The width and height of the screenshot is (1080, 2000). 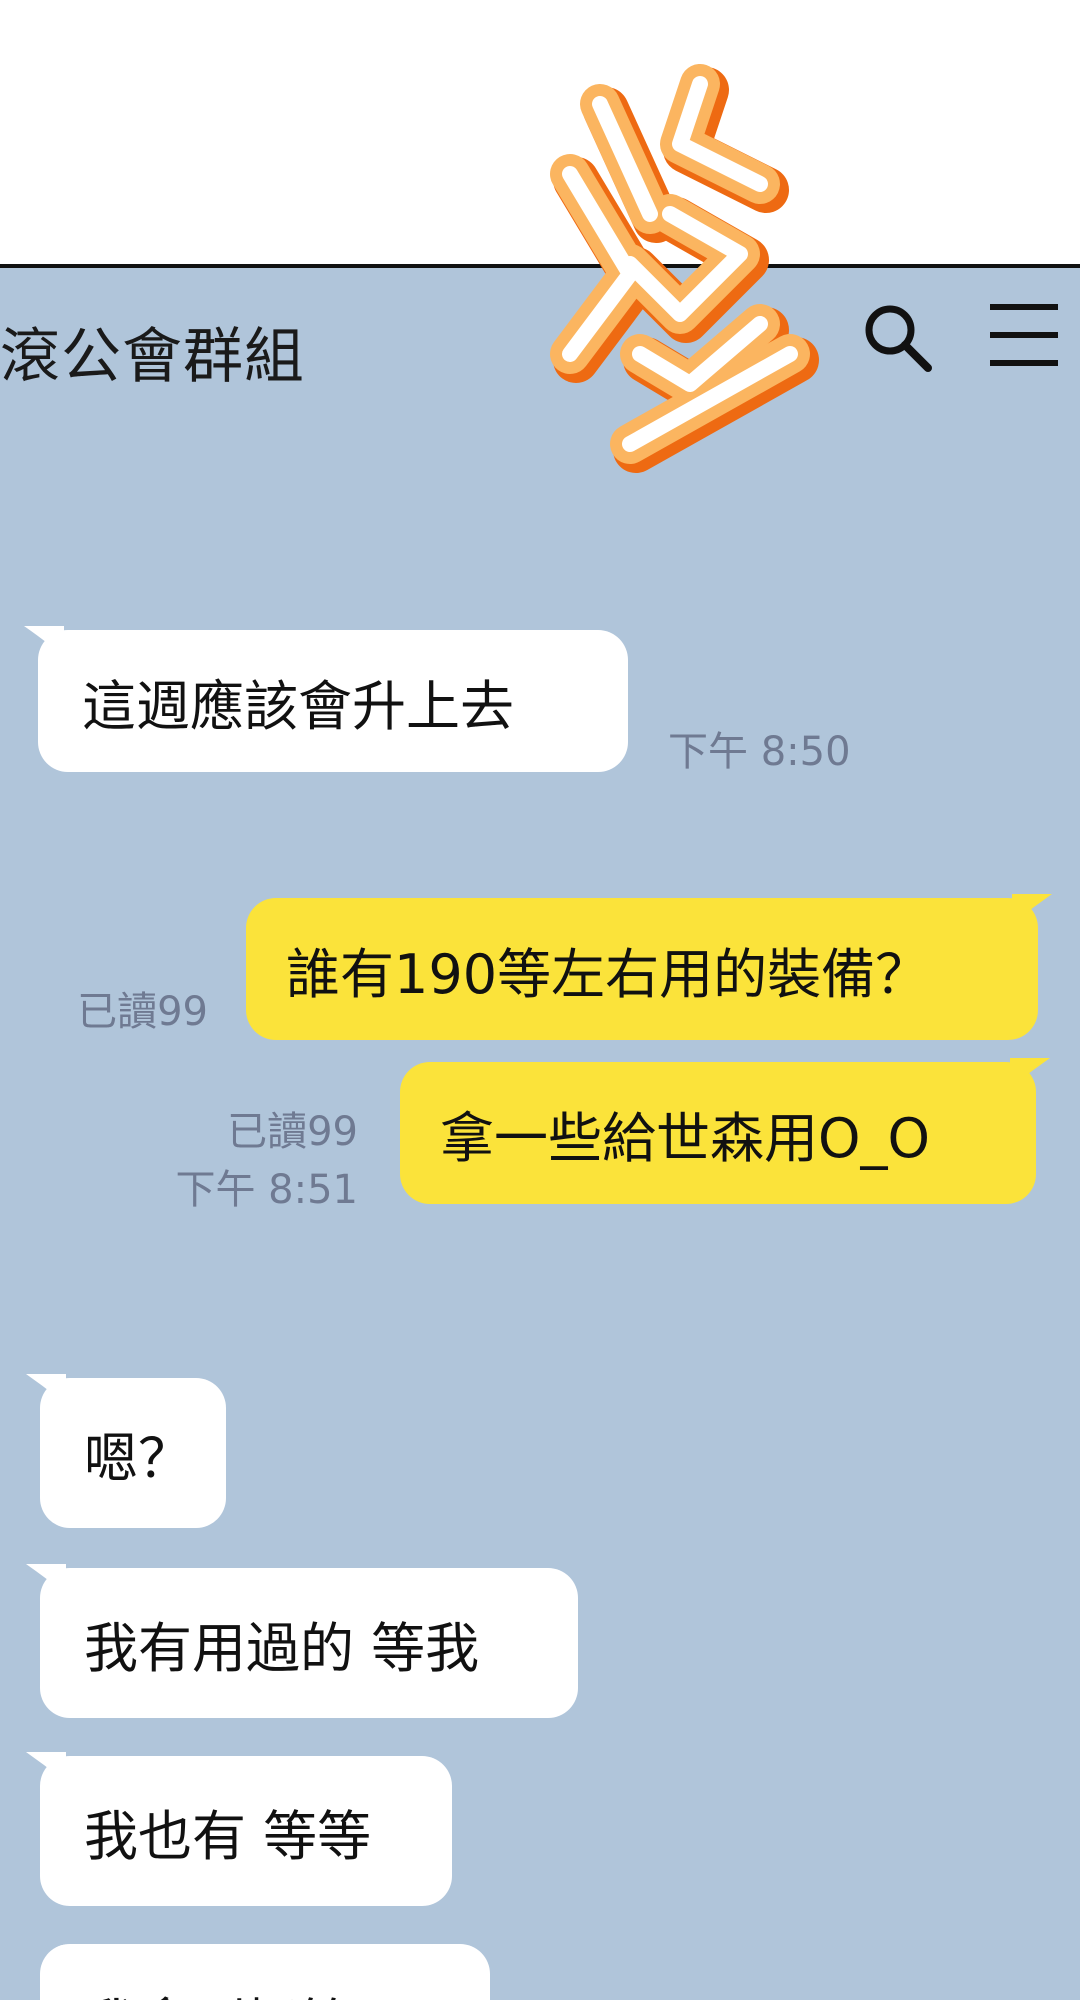 What do you see at coordinates (298, 706) in the screenshot?
I see `message-text: 這週應該會升上去` at bounding box center [298, 706].